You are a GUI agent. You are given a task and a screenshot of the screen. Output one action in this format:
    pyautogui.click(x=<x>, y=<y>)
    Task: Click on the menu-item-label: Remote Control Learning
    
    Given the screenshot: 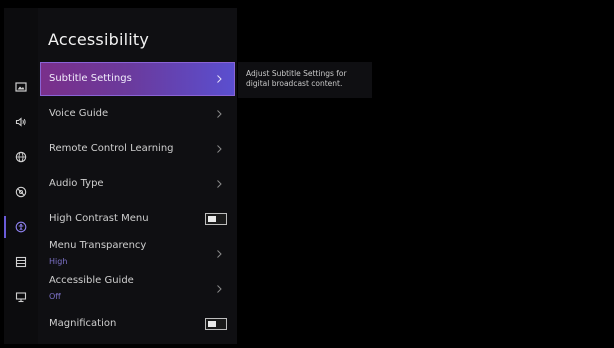 What is the action you would take?
    pyautogui.click(x=111, y=148)
    